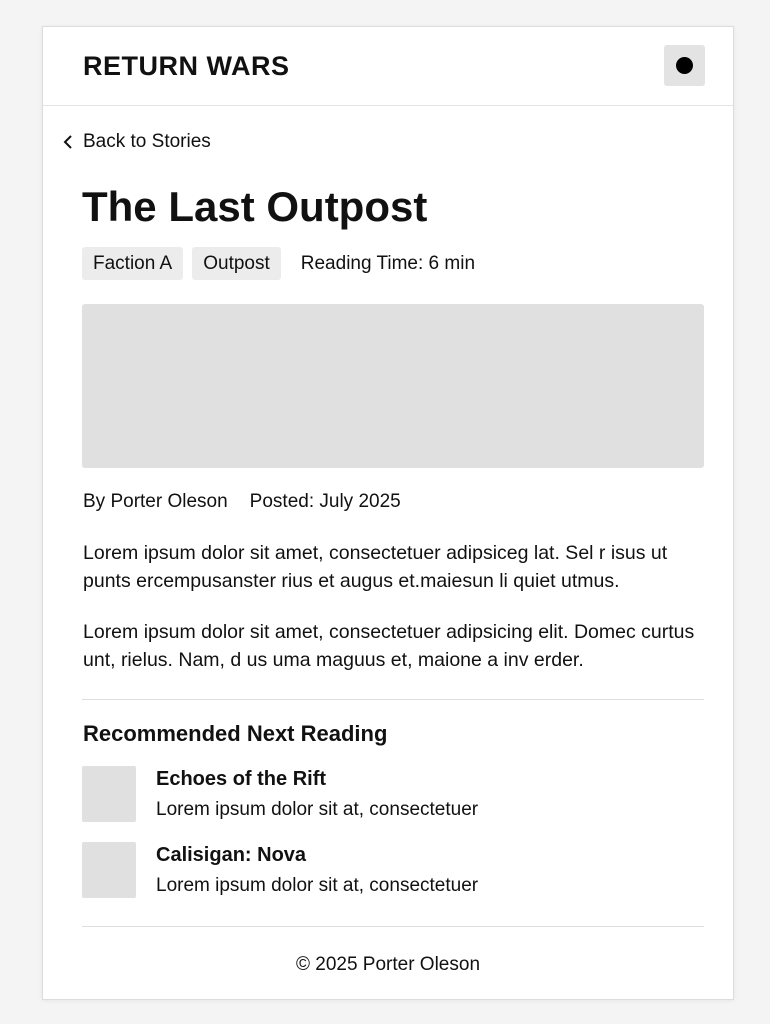  Describe the element at coordinates (133, 263) in the screenshot. I see `tag-faction-a: Faction A` at that location.